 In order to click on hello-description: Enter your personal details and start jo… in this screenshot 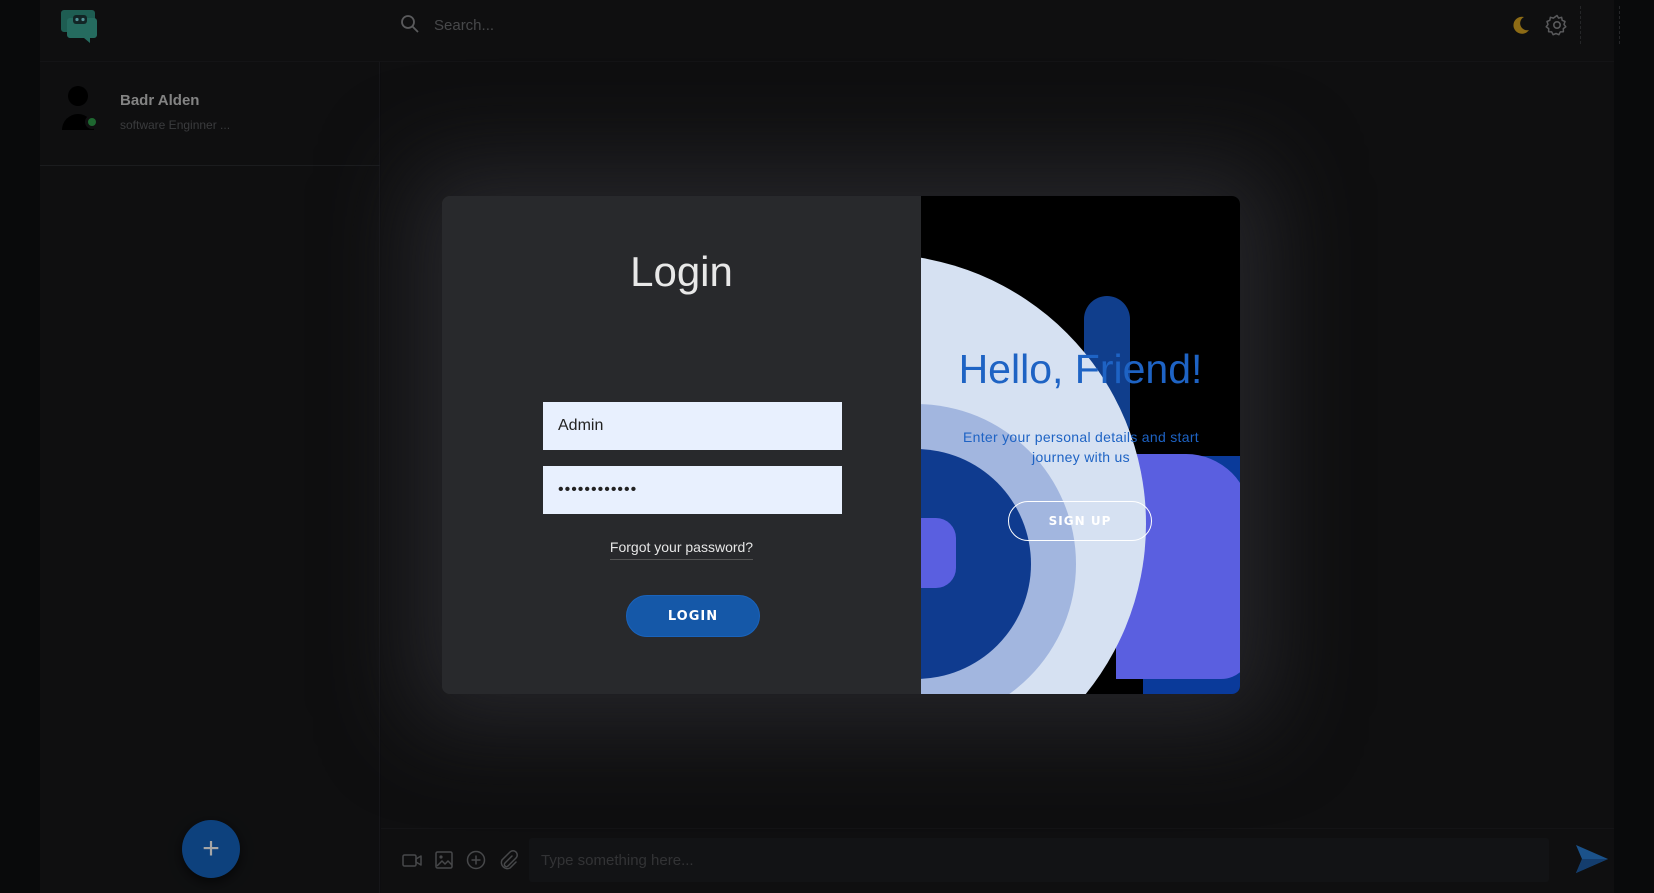, I will do `click(1080, 447)`.